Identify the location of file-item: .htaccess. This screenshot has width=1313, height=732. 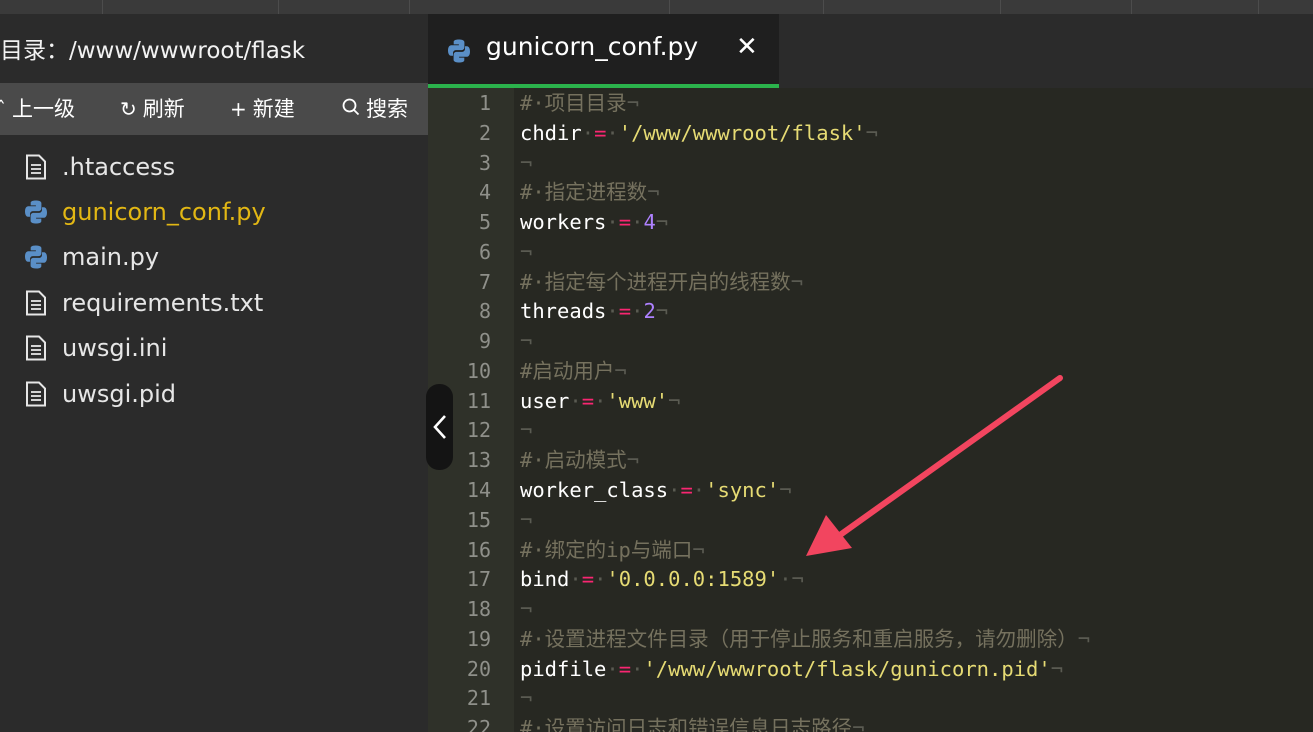
(214, 166).